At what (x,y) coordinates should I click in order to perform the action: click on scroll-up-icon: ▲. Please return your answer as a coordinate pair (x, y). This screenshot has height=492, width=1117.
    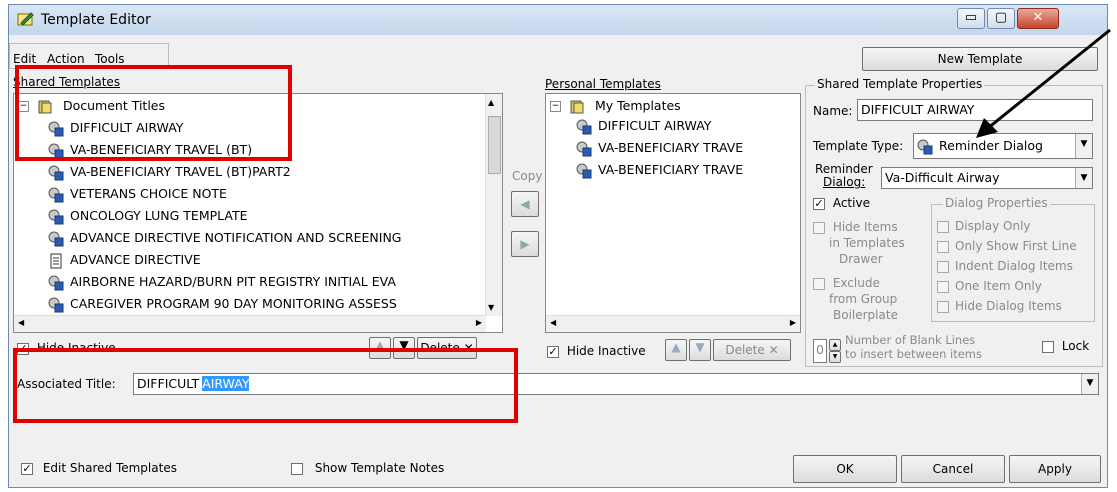
    Looking at the image, I should click on (491, 102).